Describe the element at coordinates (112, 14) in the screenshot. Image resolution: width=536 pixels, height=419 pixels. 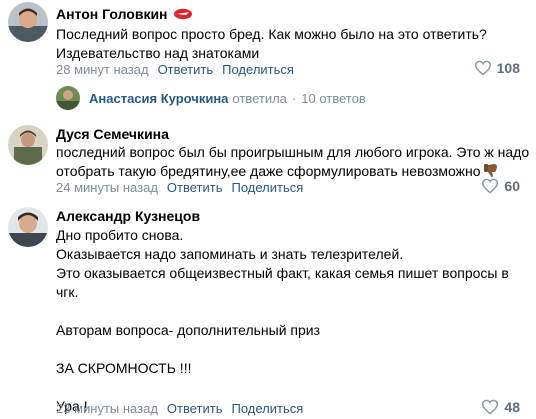
I see `author-name: Антон Головкин` at that location.